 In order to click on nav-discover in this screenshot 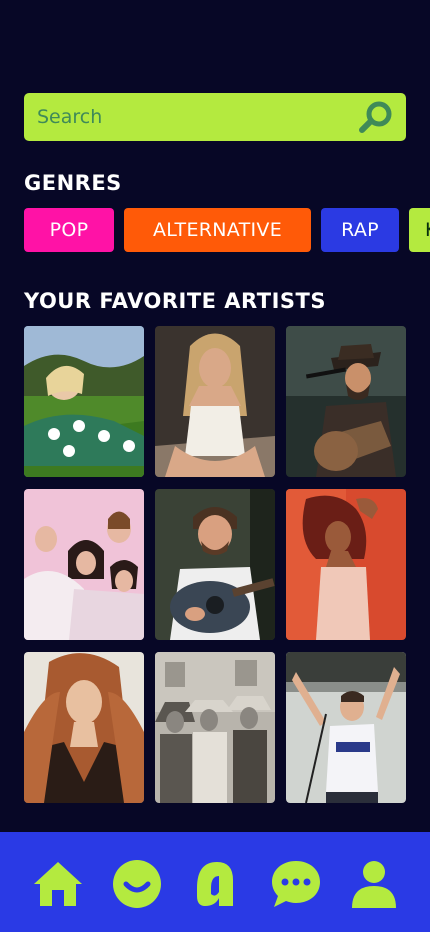, I will do `click(137, 884)`.